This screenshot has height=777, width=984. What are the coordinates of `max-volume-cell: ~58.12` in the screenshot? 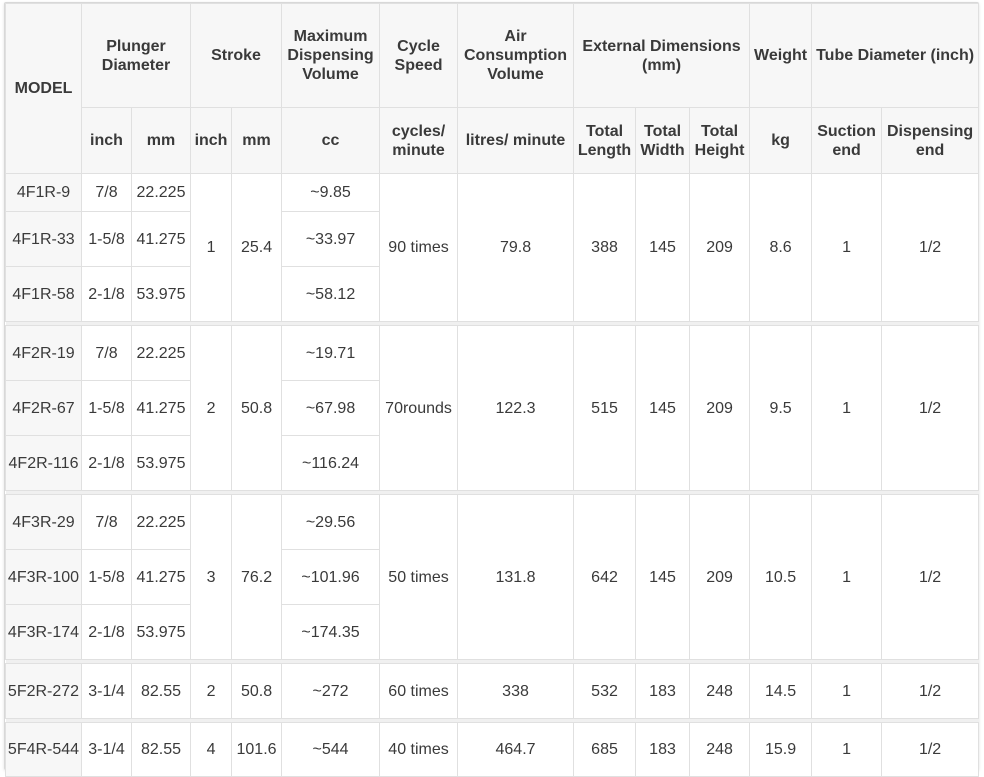 It's located at (331, 294).